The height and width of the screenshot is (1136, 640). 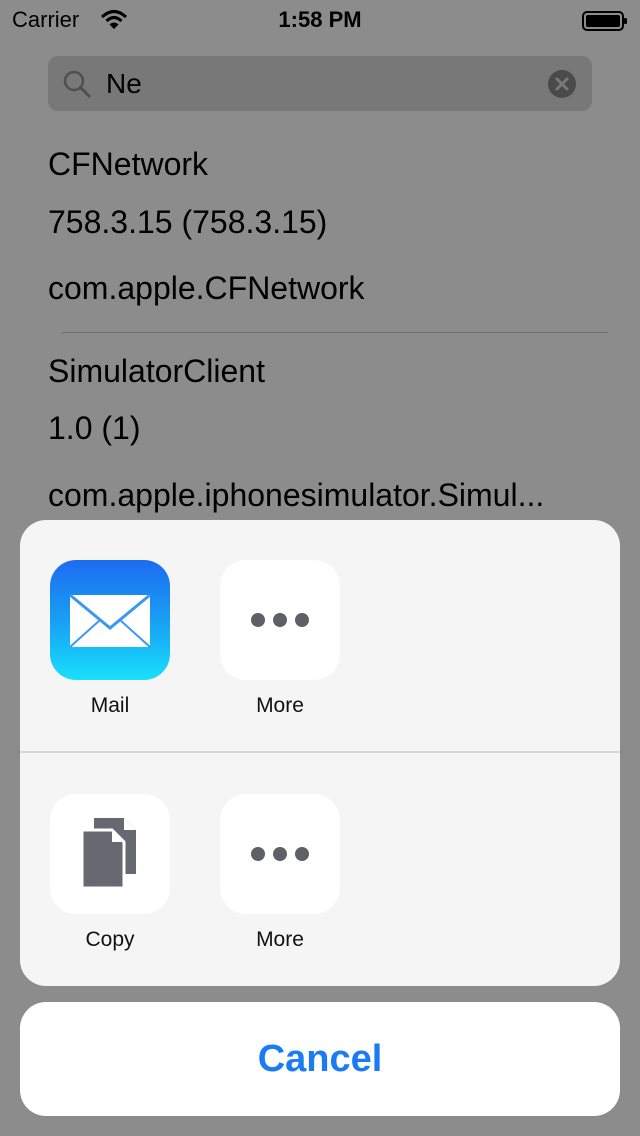 I want to click on result-version: 758.3.15 (758.3.15), so click(x=188, y=222).